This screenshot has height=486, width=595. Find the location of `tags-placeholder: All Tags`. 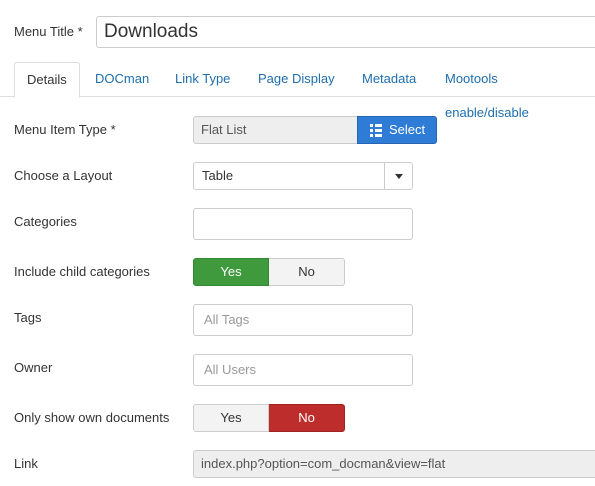

tags-placeholder: All Tags is located at coordinates (227, 319).